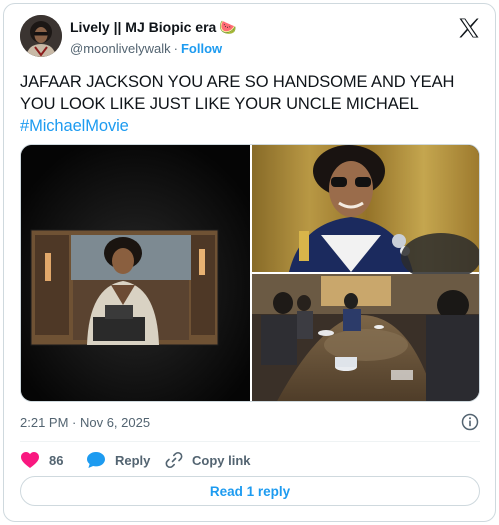 The height and width of the screenshot is (525, 499). What do you see at coordinates (221, 460) in the screenshot?
I see `copy-link-label: Copy link` at bounding box center [221, 460].